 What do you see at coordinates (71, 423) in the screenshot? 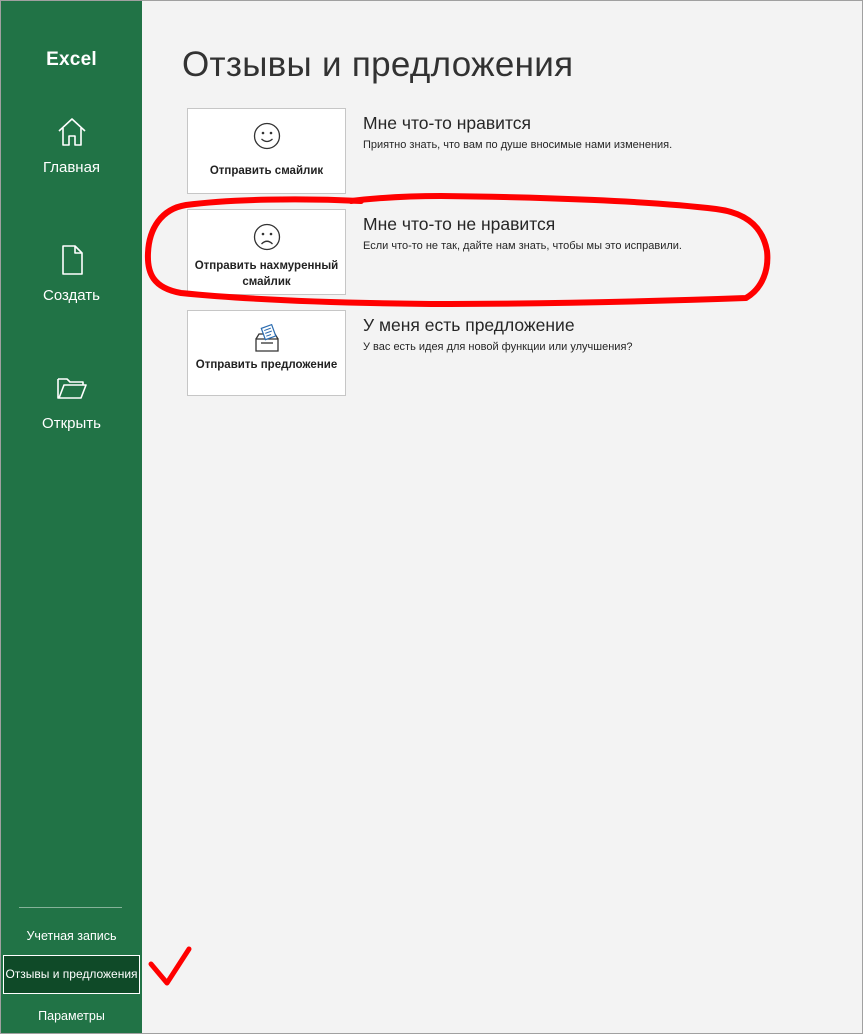
I see `nav-open-label: Открыть` at bounding box center [71, 423].